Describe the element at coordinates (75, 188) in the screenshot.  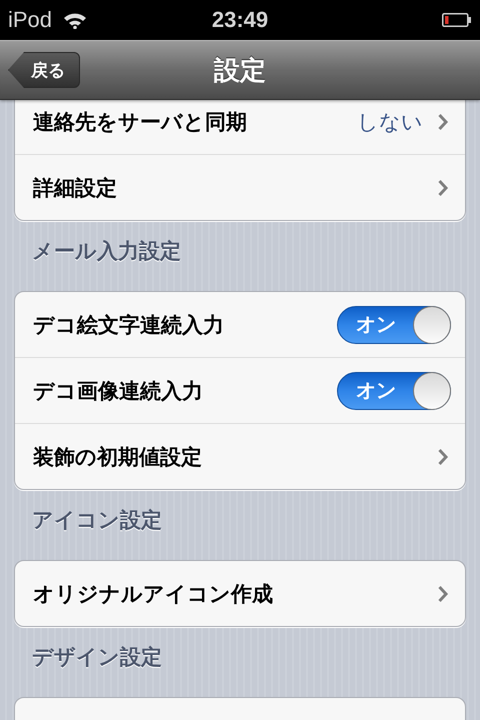
I see `row-label: 詳細設定` at that location.